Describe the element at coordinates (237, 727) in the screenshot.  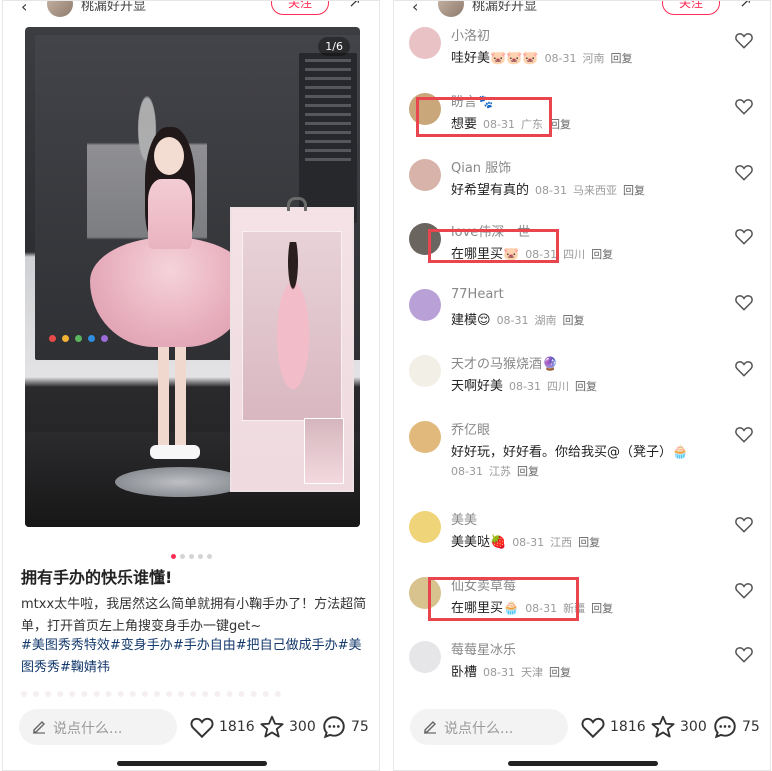
I see `like-count: 1816` at that location.